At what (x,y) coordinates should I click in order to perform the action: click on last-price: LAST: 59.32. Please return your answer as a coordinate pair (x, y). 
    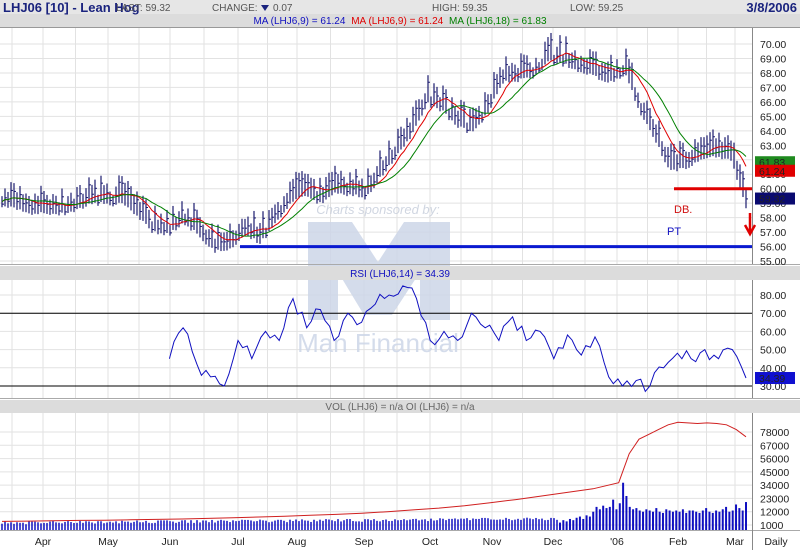
    Looking at the image, I should click on (143, 8).